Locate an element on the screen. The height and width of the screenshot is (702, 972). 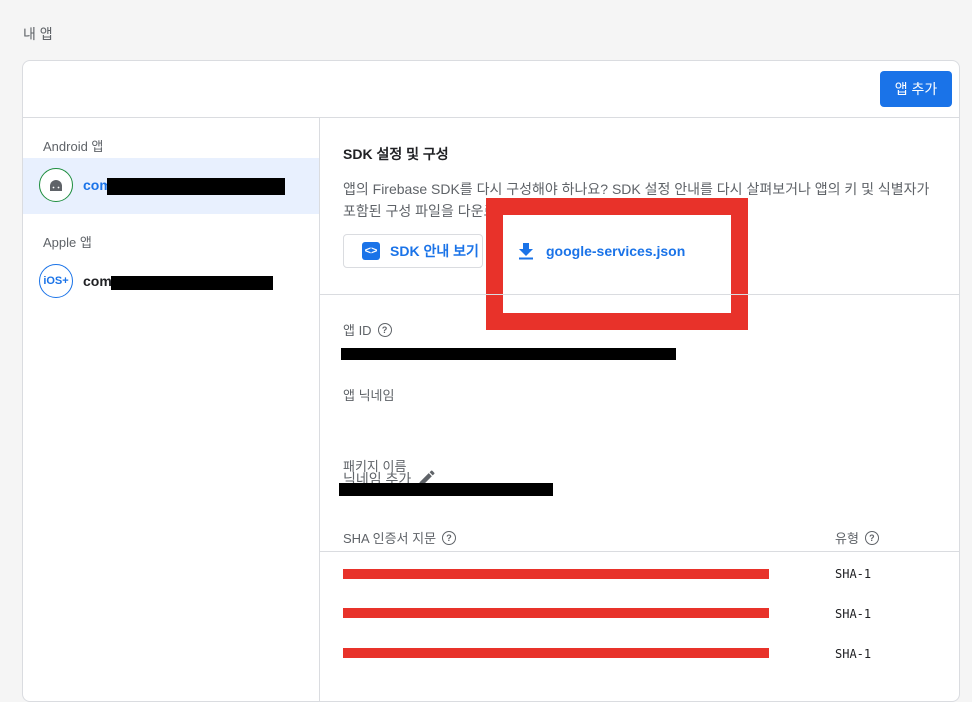
card-header: 앱 추가 is located at coordinates (491, 89).